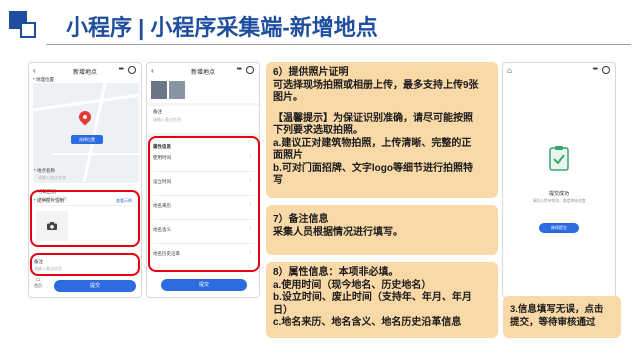  What do you see at coordinates (336, 272) in the screenshot?
I see `info-line: 8）属性信息：本项非必填。` at bounding box center [336, 272].